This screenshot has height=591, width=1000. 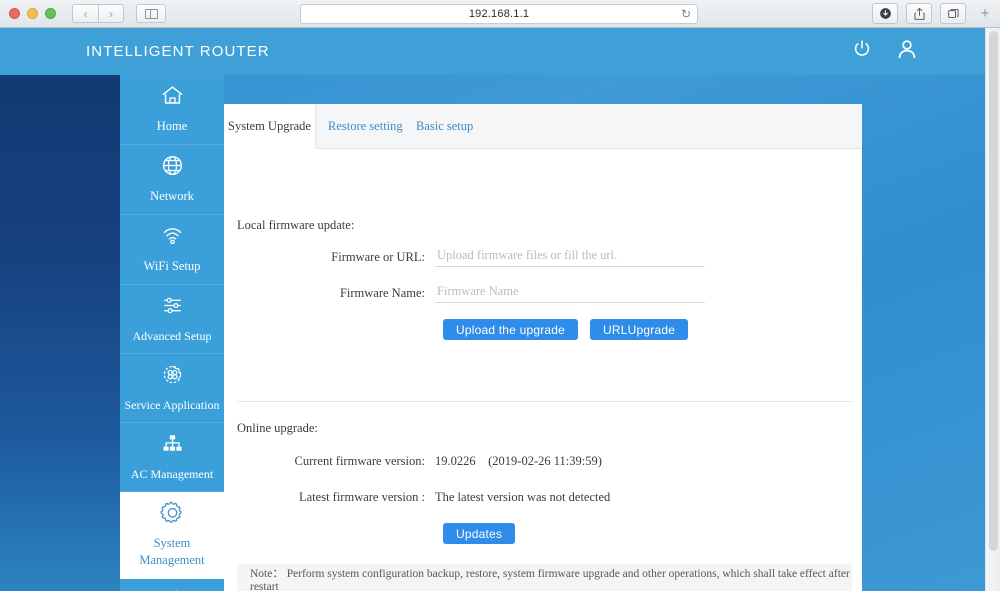 I want to click on sidebar-item-system-tools: System Tools, so click(x=172, y=585).